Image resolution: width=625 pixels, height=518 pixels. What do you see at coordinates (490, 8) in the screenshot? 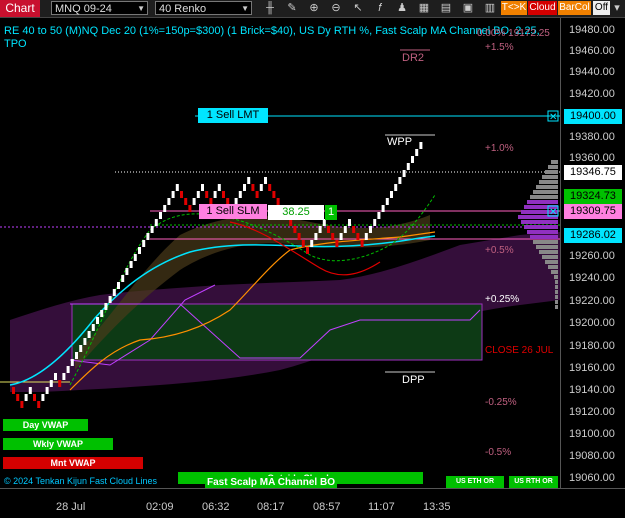
I see `chart-trader-icon: ▥` at bounding box center [490, 8].